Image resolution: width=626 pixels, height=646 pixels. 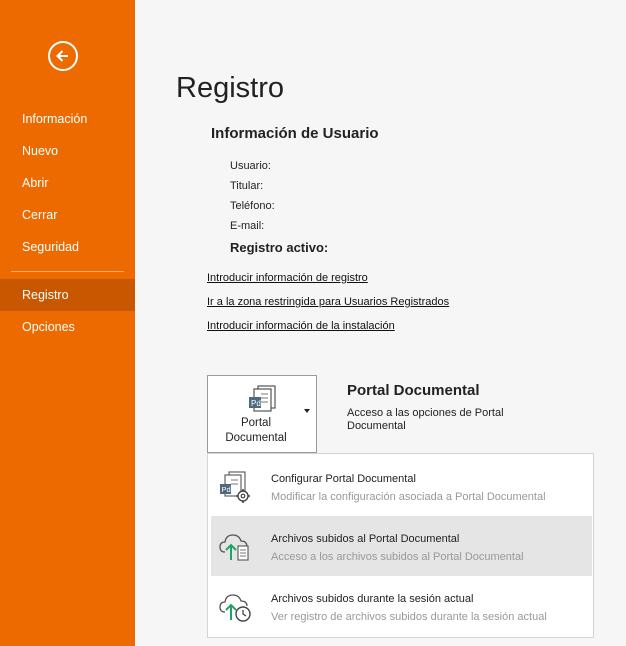 I want to click on sidebar-item-opciones: Opciones, so click(x=67, y=327).